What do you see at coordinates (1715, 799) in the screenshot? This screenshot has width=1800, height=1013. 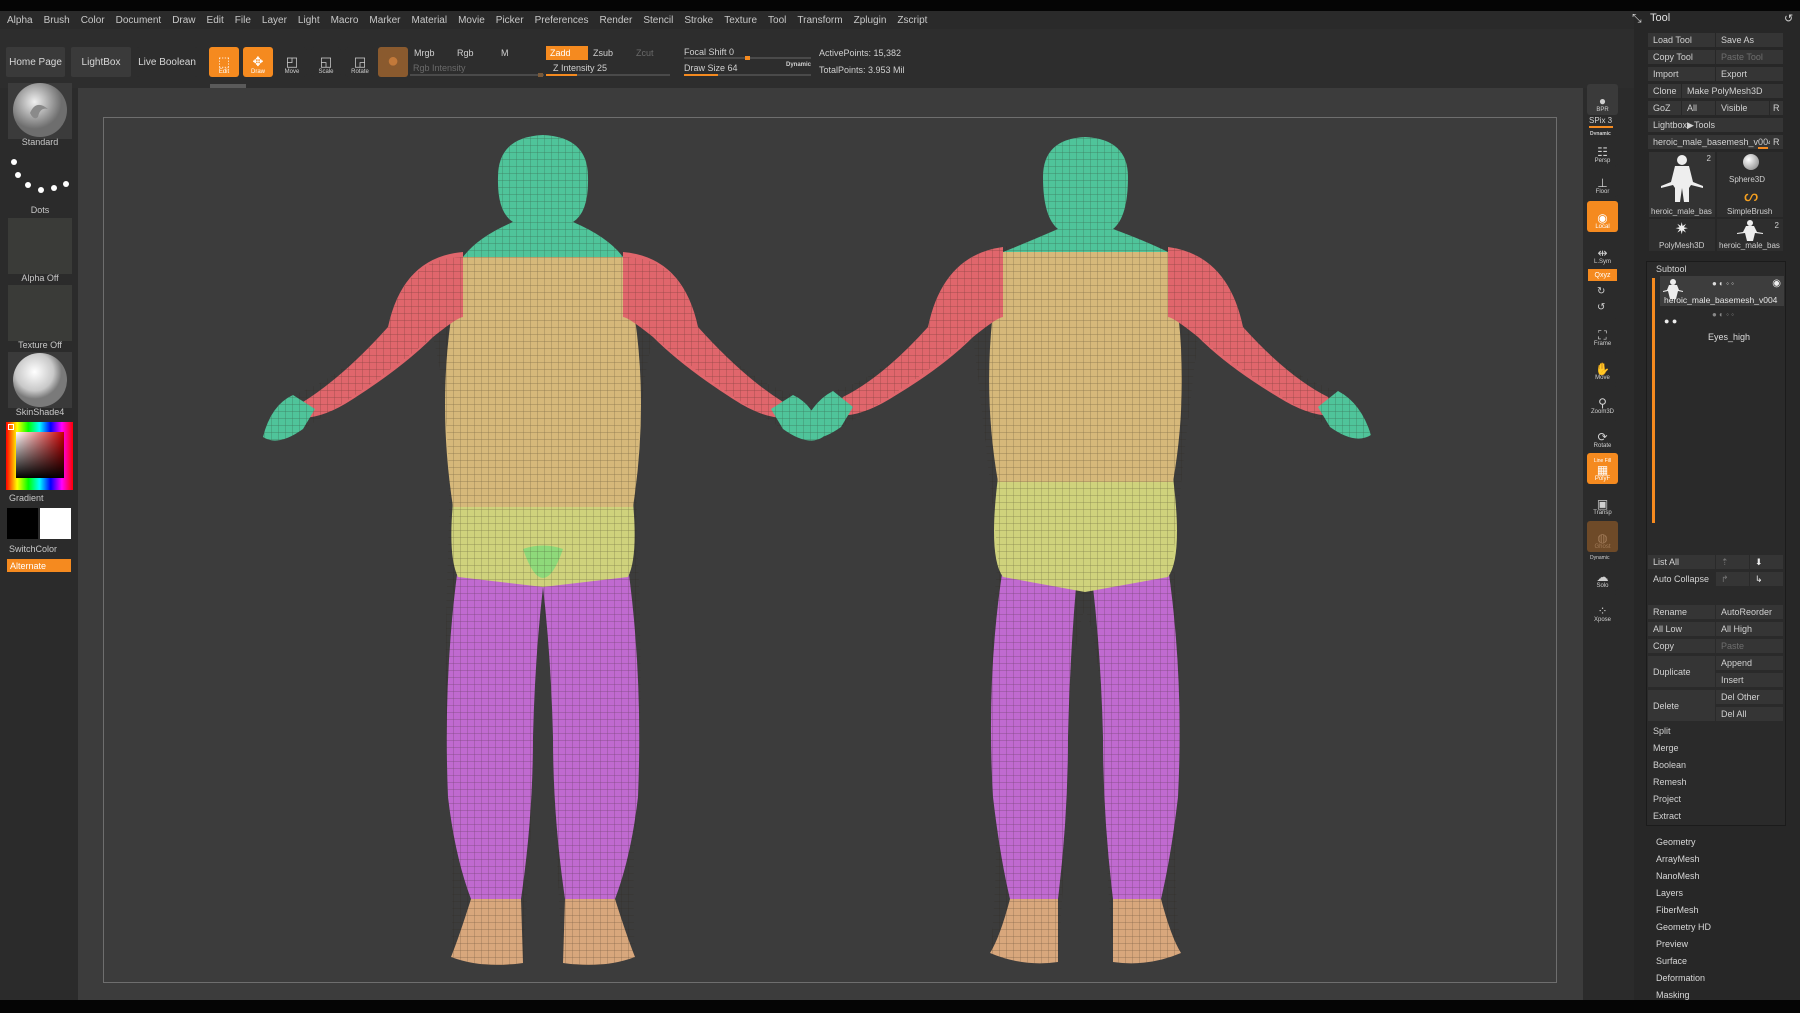 I see `subtool-action-project: Project` at bounding box center [1715, 799].